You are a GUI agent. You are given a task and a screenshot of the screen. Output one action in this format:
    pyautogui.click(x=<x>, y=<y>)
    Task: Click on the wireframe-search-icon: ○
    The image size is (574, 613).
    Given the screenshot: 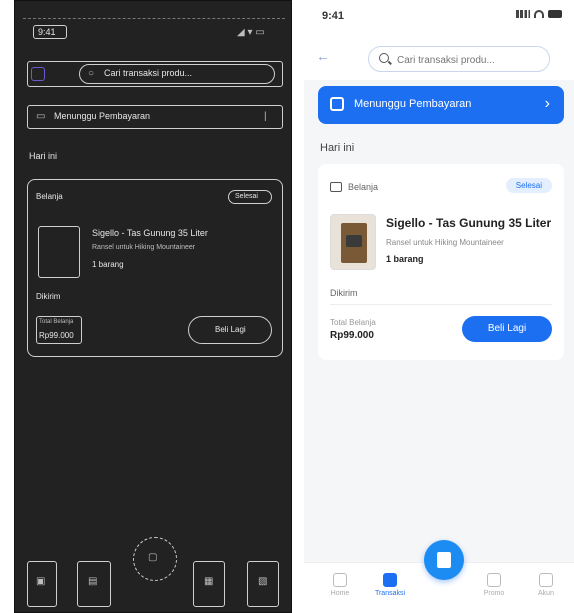 What is the action you would take?
    pyautogui.click(x=91, y=73)
    